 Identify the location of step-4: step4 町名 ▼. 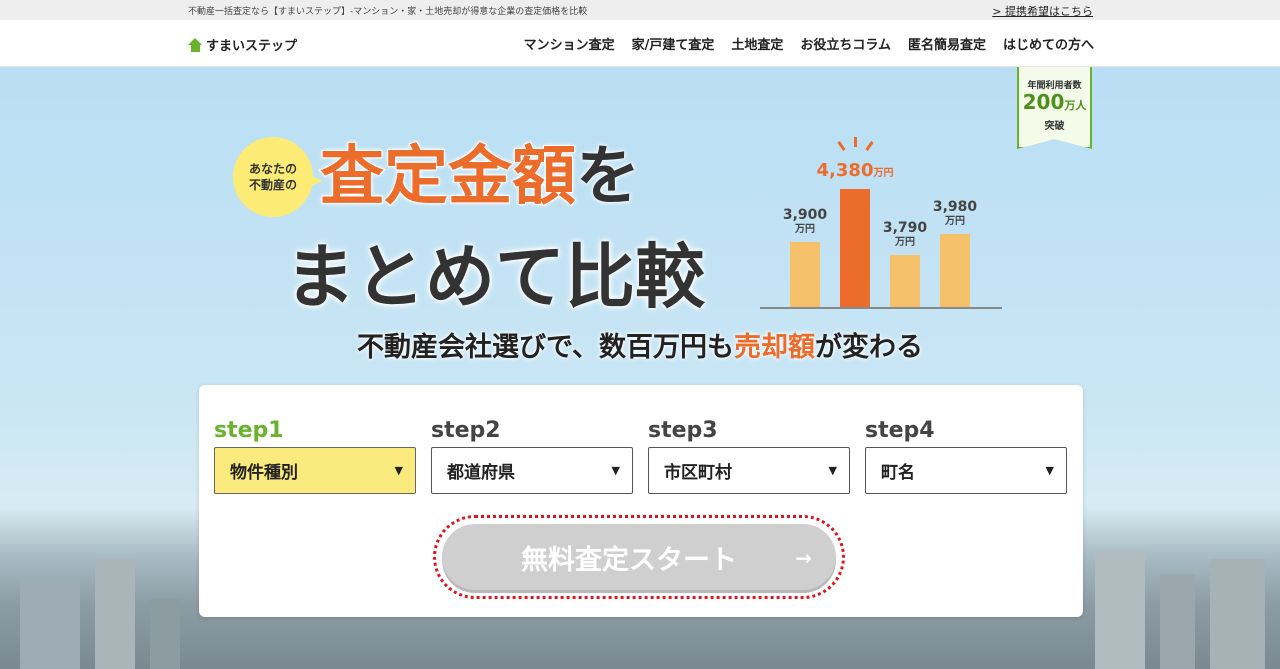
(966, 455).